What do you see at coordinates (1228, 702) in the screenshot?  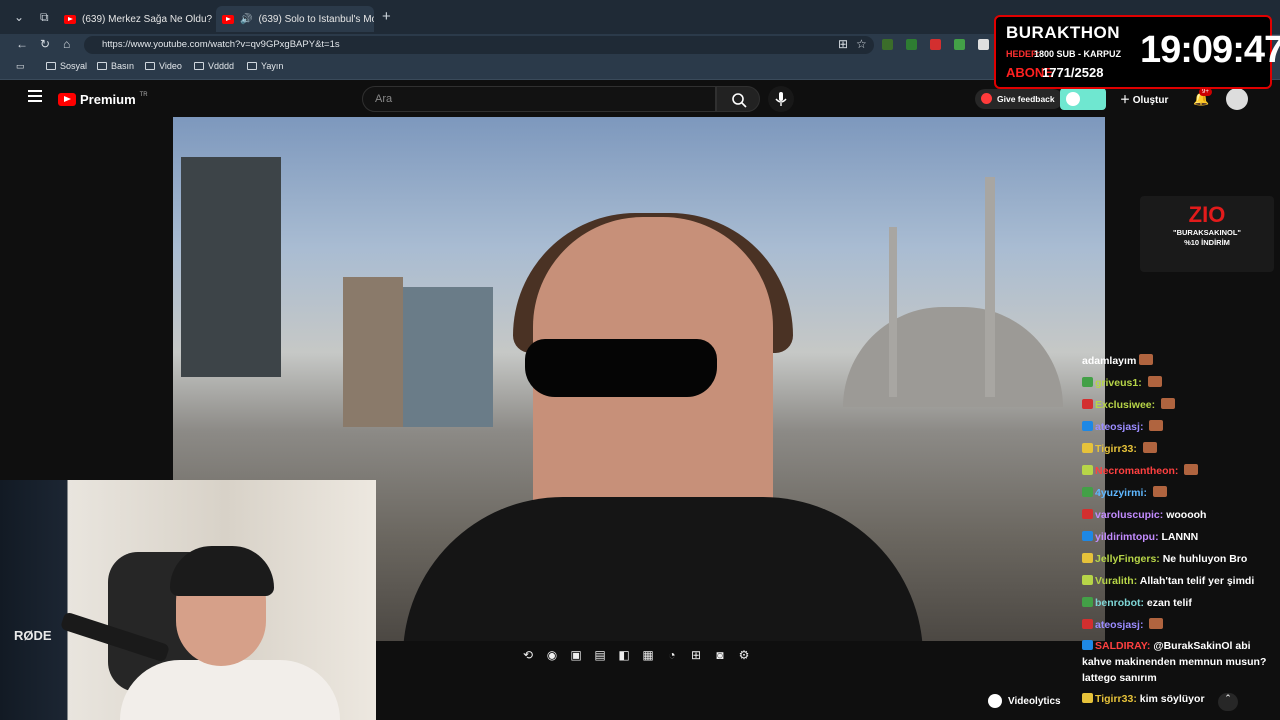 I see `chevron-up-icon: ⌃` at bounding box center [1228, 702].